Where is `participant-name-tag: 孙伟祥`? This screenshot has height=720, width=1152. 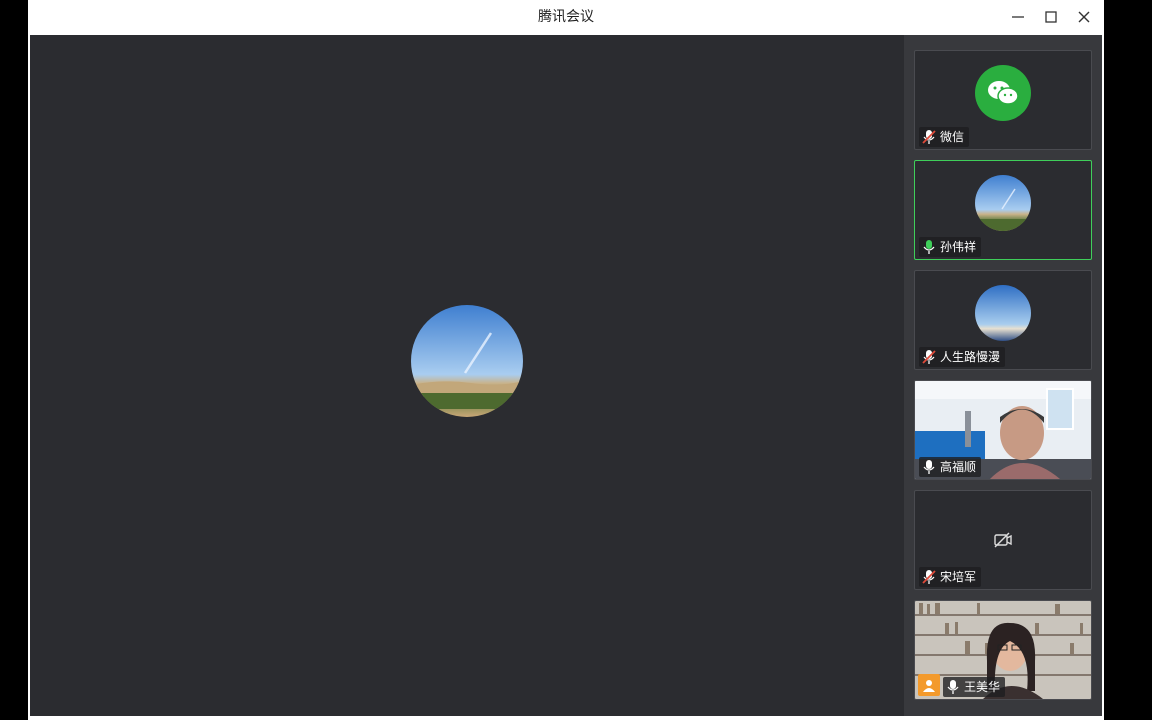 participant-name-tag: 孙伟祥 is located at coordinates (950, 247).